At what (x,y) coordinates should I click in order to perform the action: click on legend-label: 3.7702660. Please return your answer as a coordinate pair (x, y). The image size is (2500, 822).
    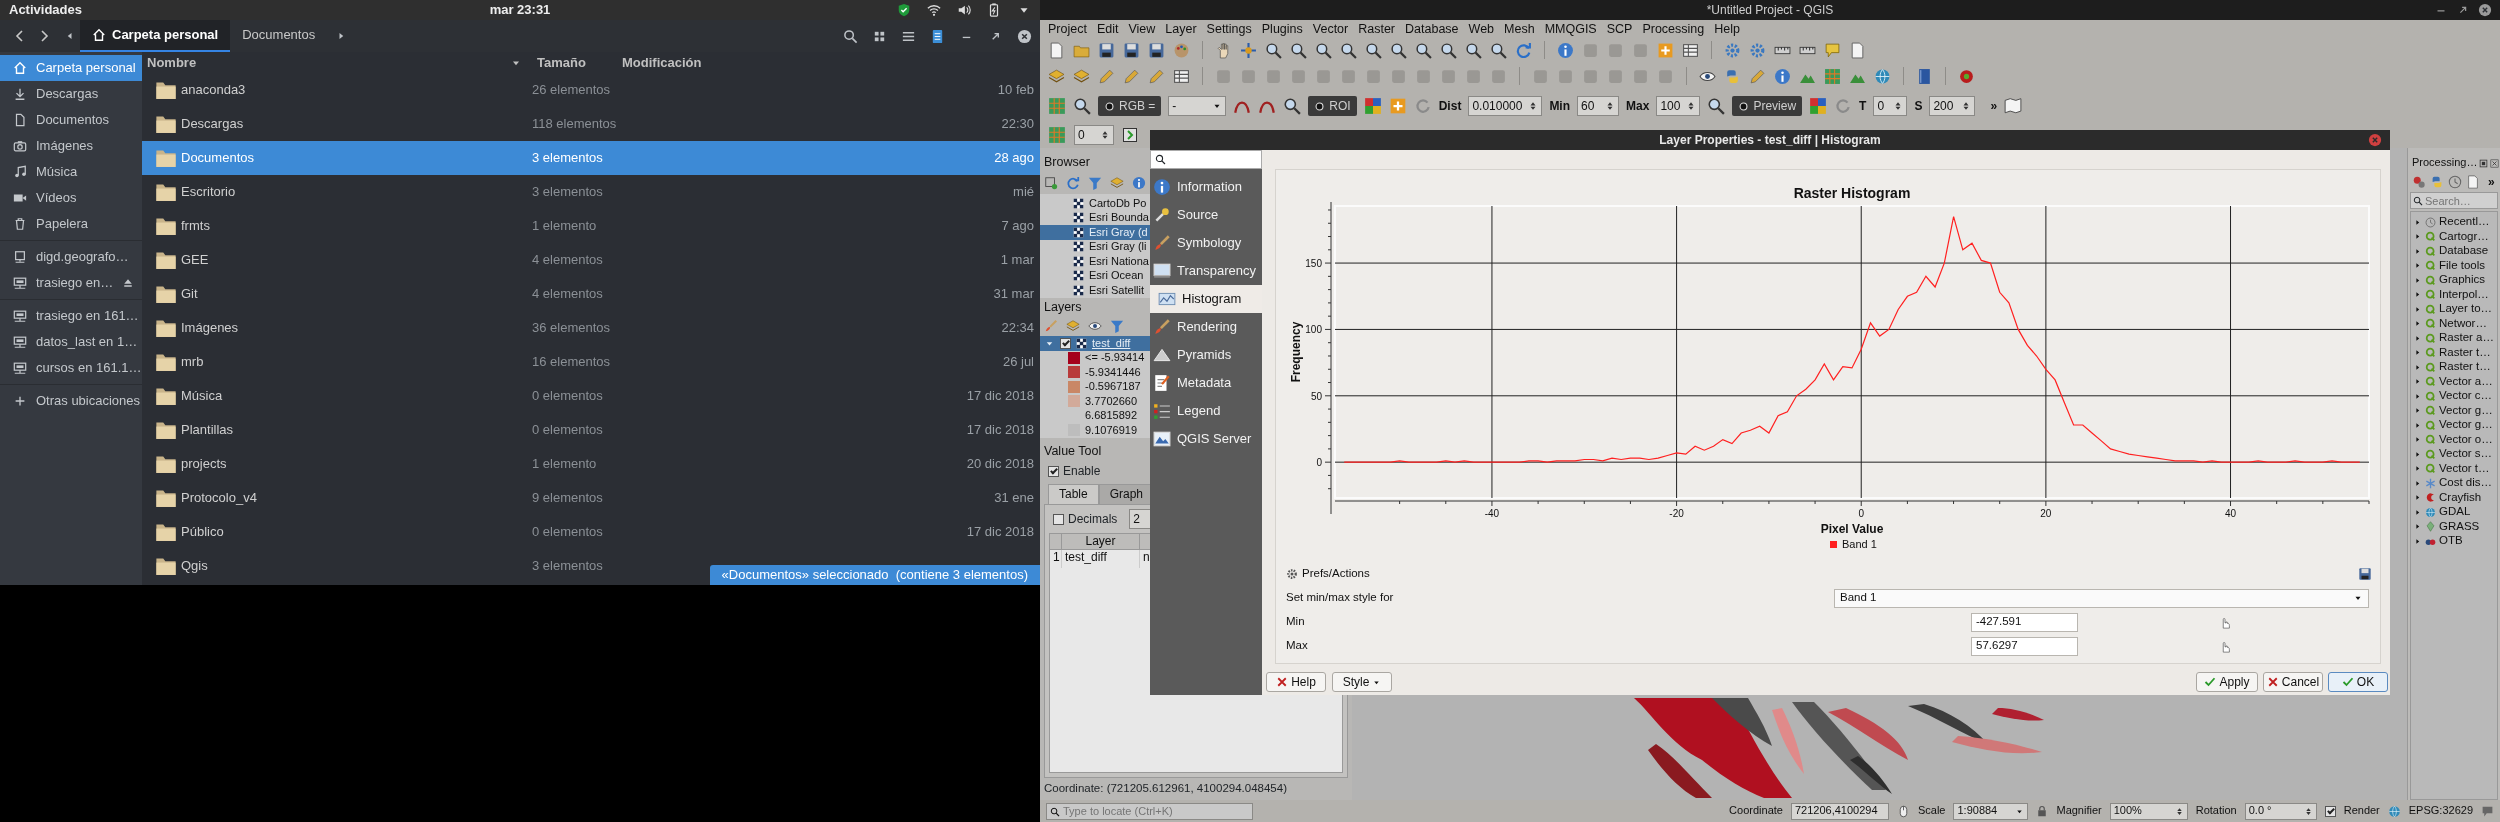
    Looking at the image, I should click on (1111, 401).